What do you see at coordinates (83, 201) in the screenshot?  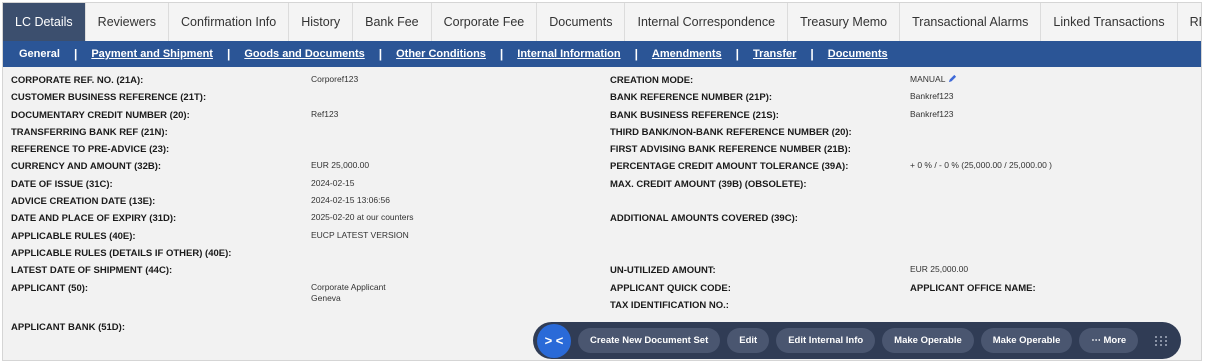 I see `advice-date-label: ADVICE CREATION DATE (13E):` at bounding box center [83, 201].